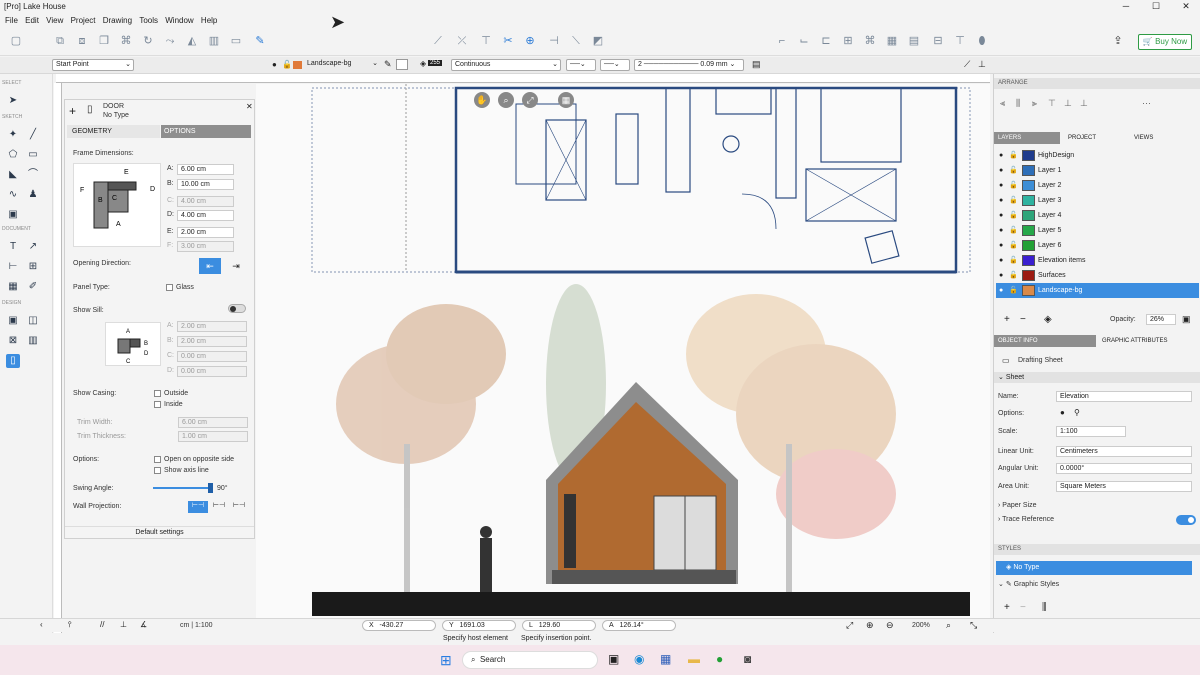  What do you see at coordinates (1002, 103) in the screenshot?
I see `align-left-icon: ⫷` at bounding box center [1002, 103].